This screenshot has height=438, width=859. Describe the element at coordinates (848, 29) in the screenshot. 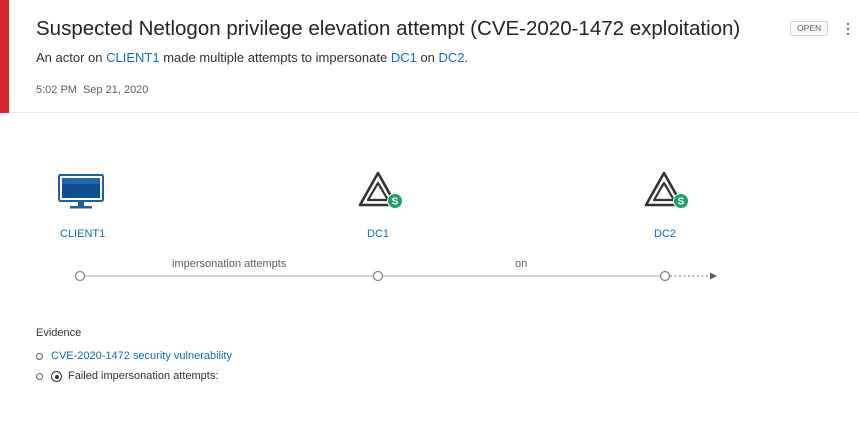

I see `more-vertical-icon` at that location.